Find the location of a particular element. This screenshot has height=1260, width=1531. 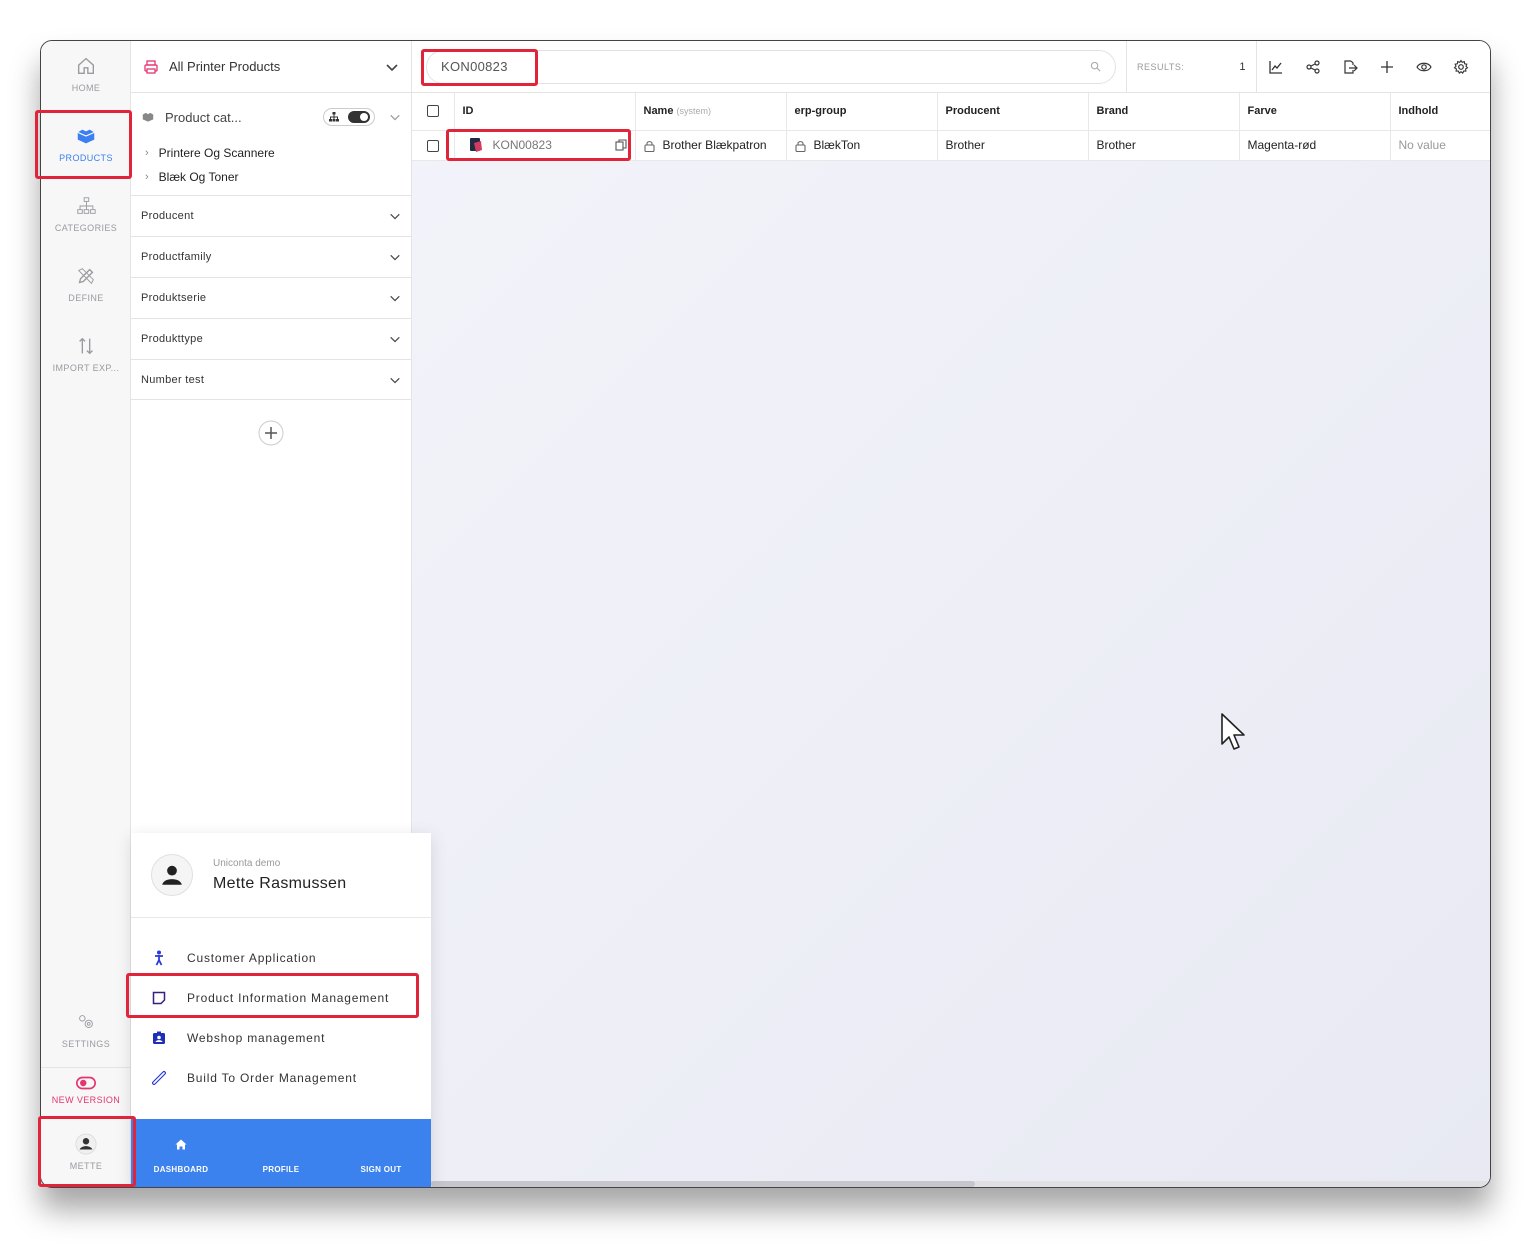

facet-produktserie: Produktserie is located at coordinates (271, 297).